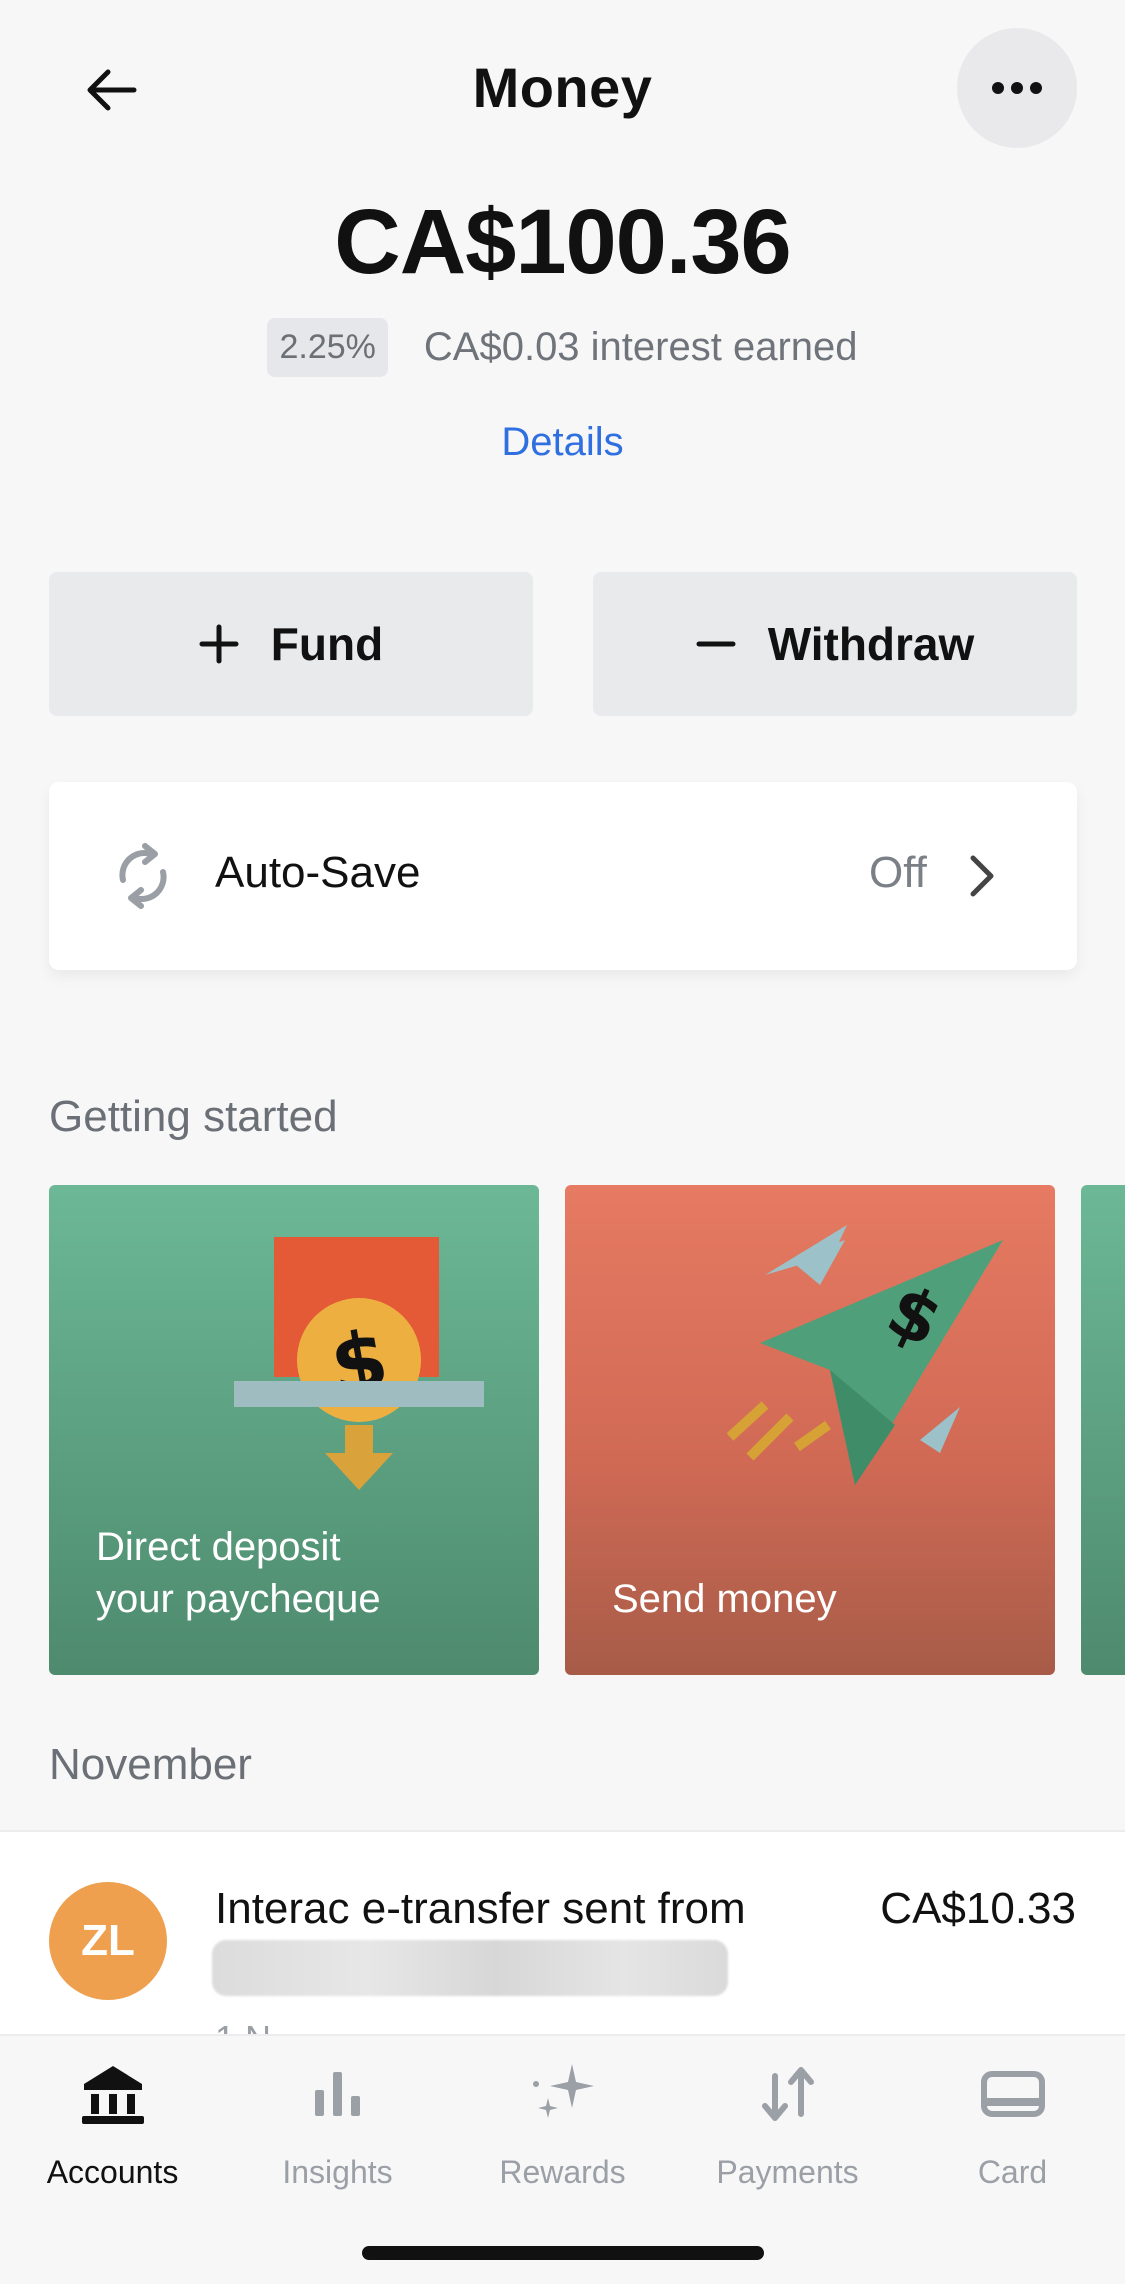  I want to click on transfer-arrows-icon, so click(787, 2094).